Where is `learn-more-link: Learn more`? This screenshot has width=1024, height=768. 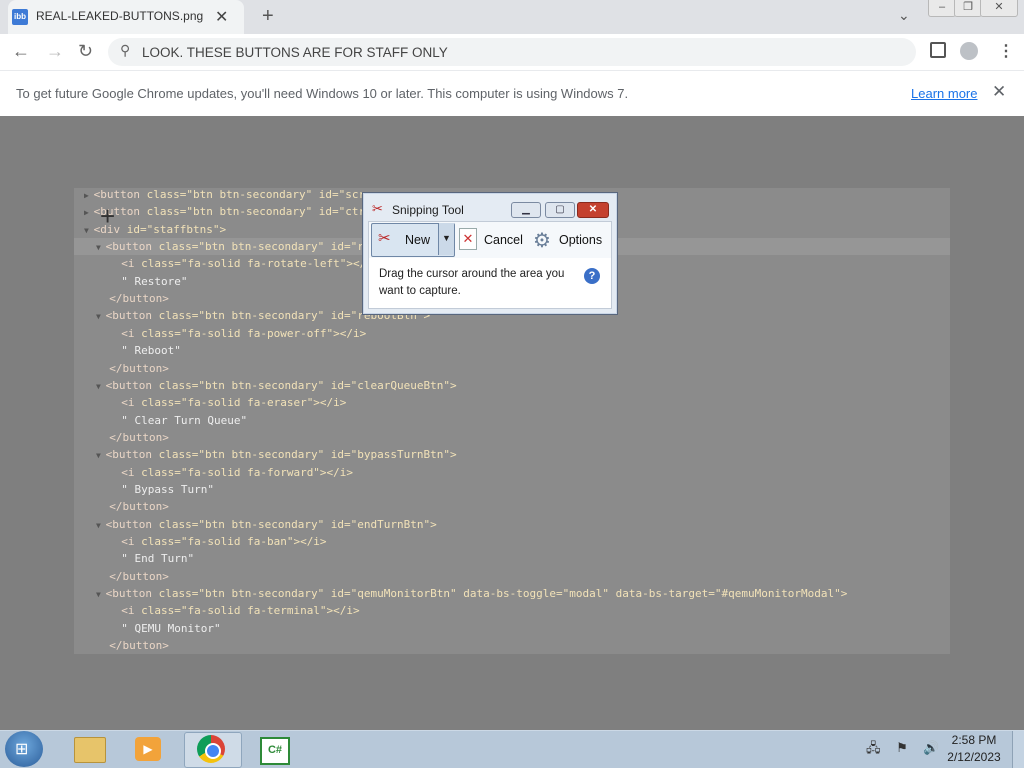 learn-more-link: Learn more is located at coordinates (944, 93).